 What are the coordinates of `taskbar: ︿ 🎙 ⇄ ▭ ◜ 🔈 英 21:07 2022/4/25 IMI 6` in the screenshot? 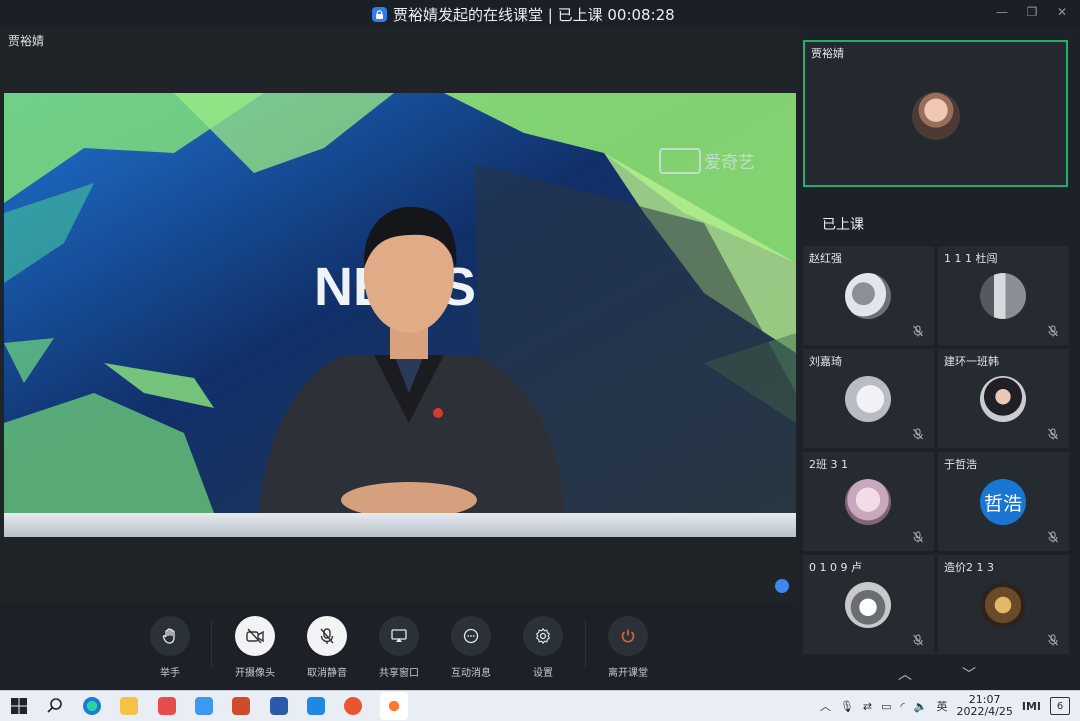 It's located at (540, 705).